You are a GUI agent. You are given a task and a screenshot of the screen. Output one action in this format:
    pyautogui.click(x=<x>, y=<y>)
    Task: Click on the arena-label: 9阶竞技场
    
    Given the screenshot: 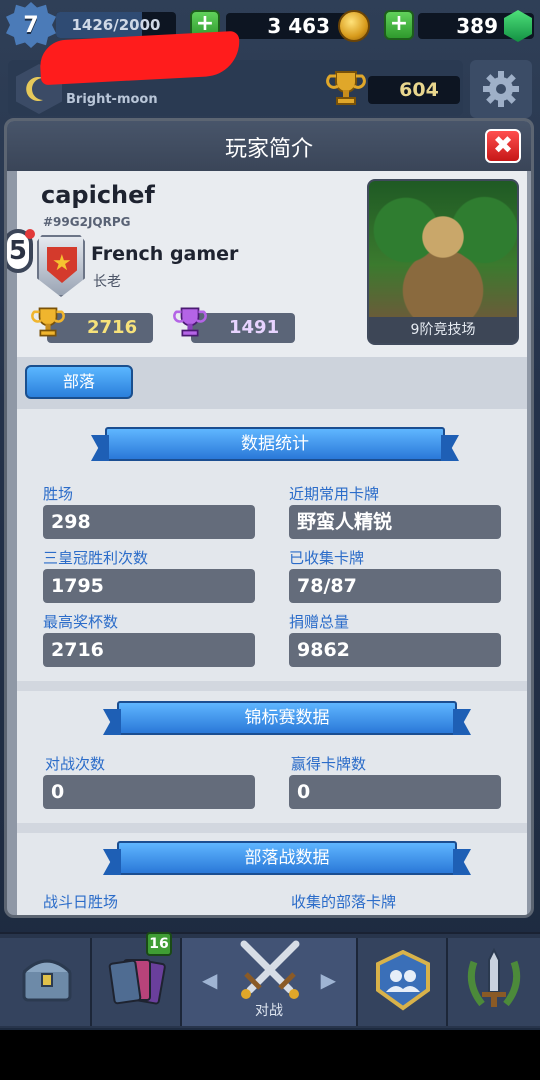 What is the action you would take?
    pyautogui.click(x=443, y=330)
    